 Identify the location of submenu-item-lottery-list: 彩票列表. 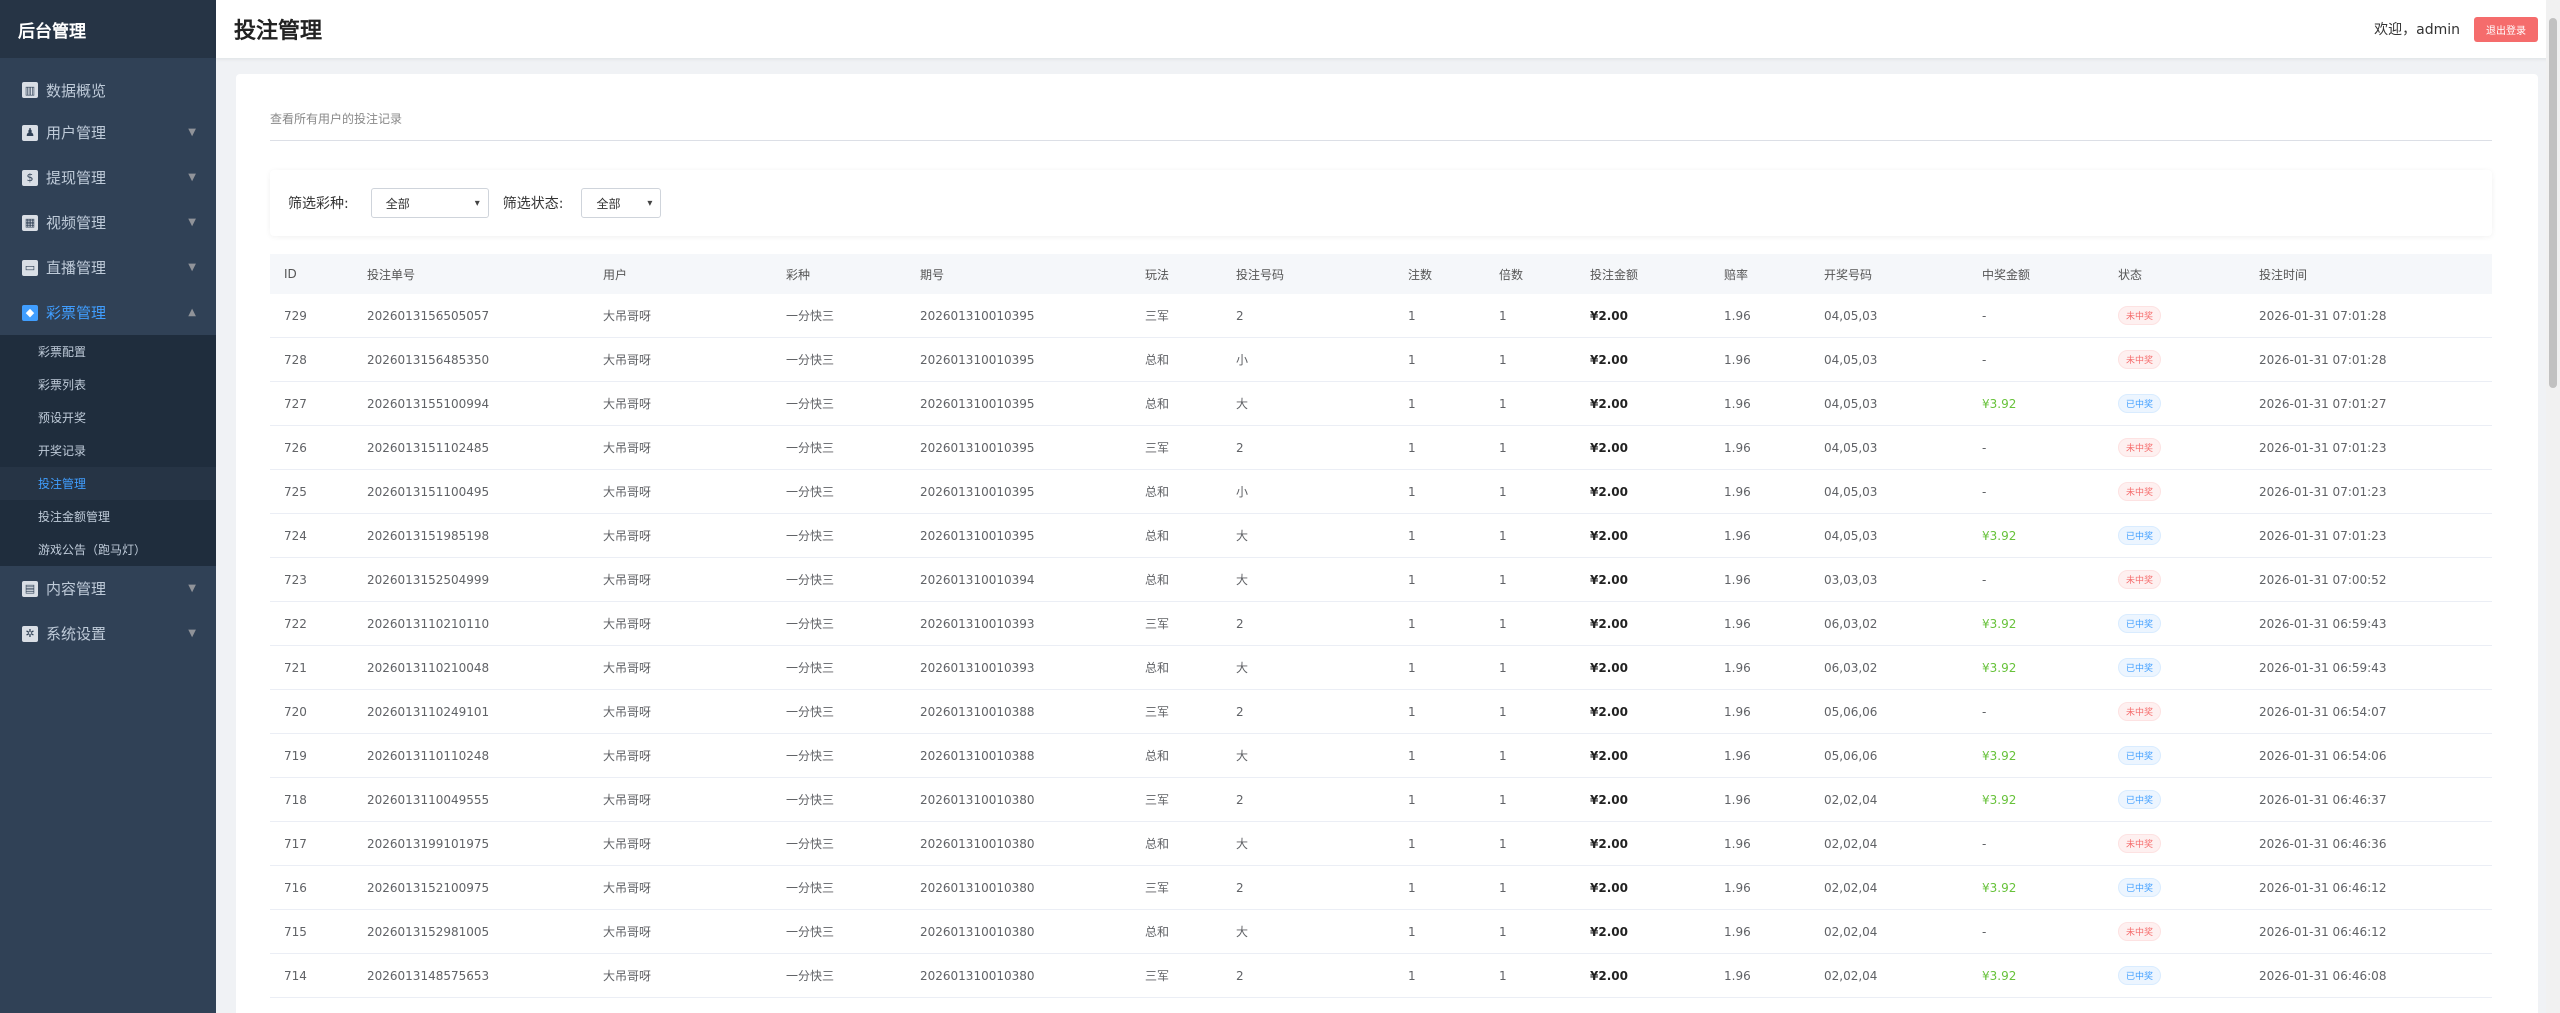
(108, 384).